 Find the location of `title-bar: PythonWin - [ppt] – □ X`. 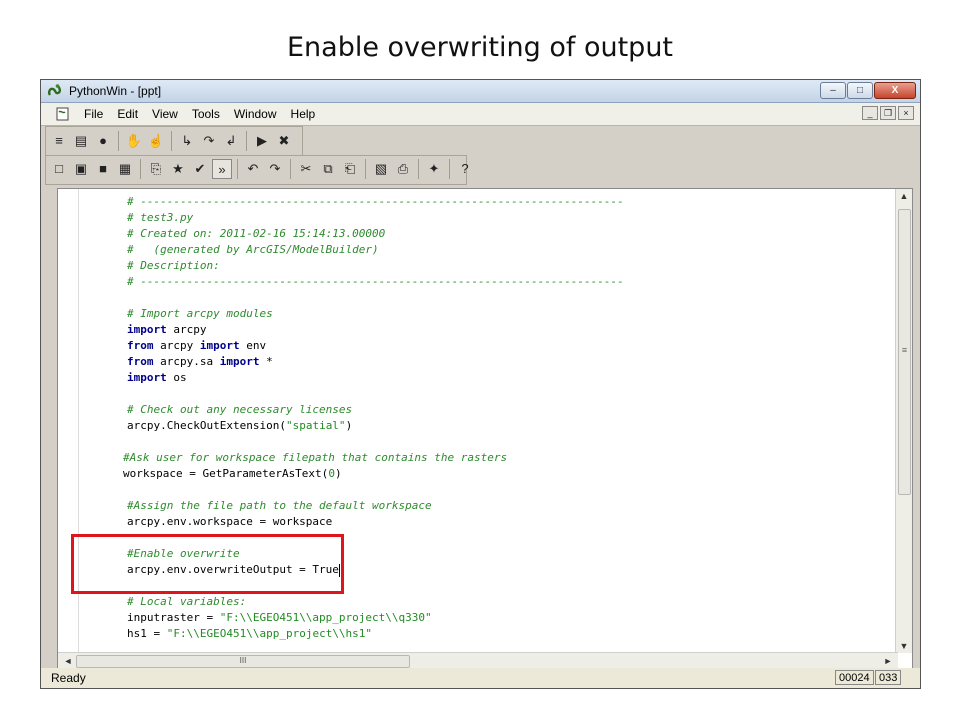

title-bar: PythonWin - [ppt] – □ X is located at coordinates (480, 91).